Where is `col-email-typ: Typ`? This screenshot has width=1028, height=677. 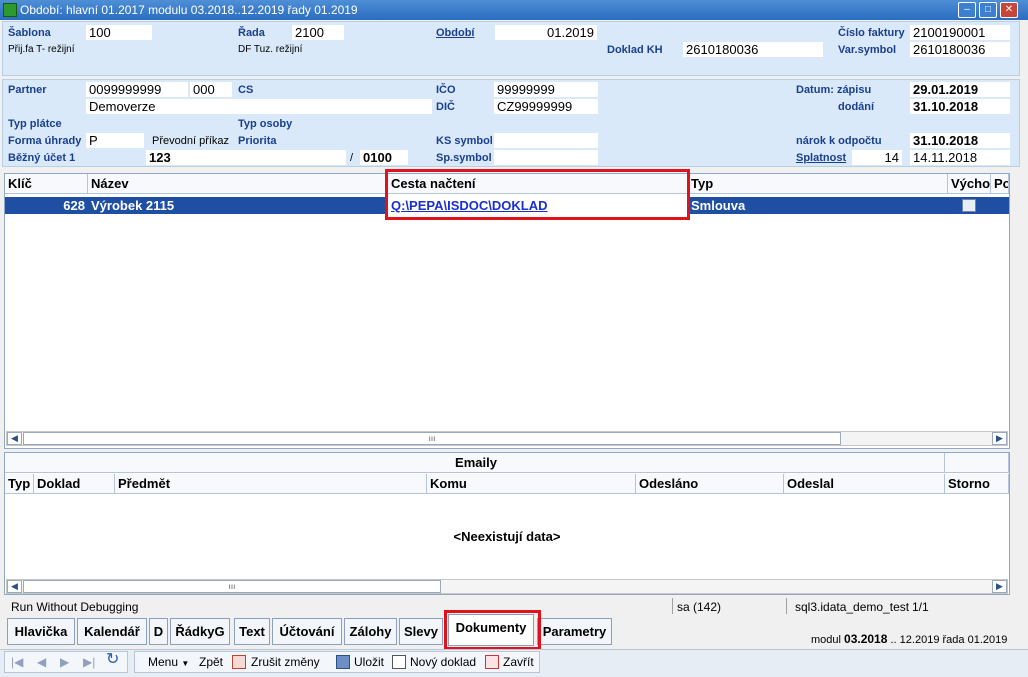
col-email-typ: Typ is located at coordinates (19, 484).